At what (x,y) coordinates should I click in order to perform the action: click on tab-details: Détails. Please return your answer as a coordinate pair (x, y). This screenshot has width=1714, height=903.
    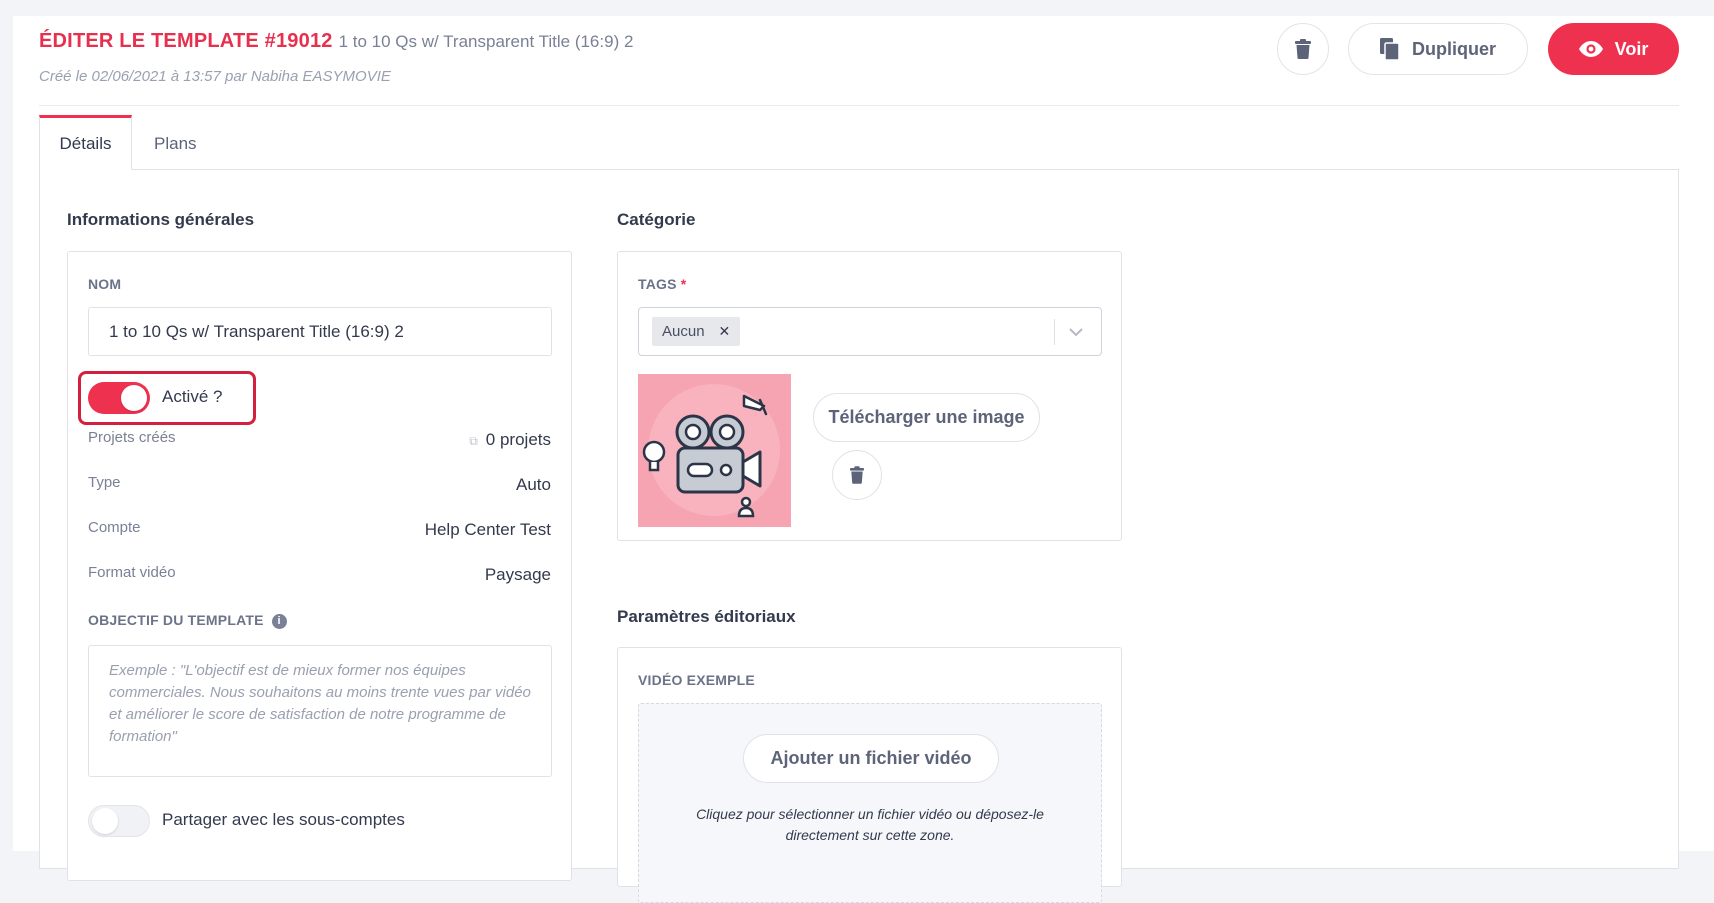
    Looking at the image, I should click on (85, 142).